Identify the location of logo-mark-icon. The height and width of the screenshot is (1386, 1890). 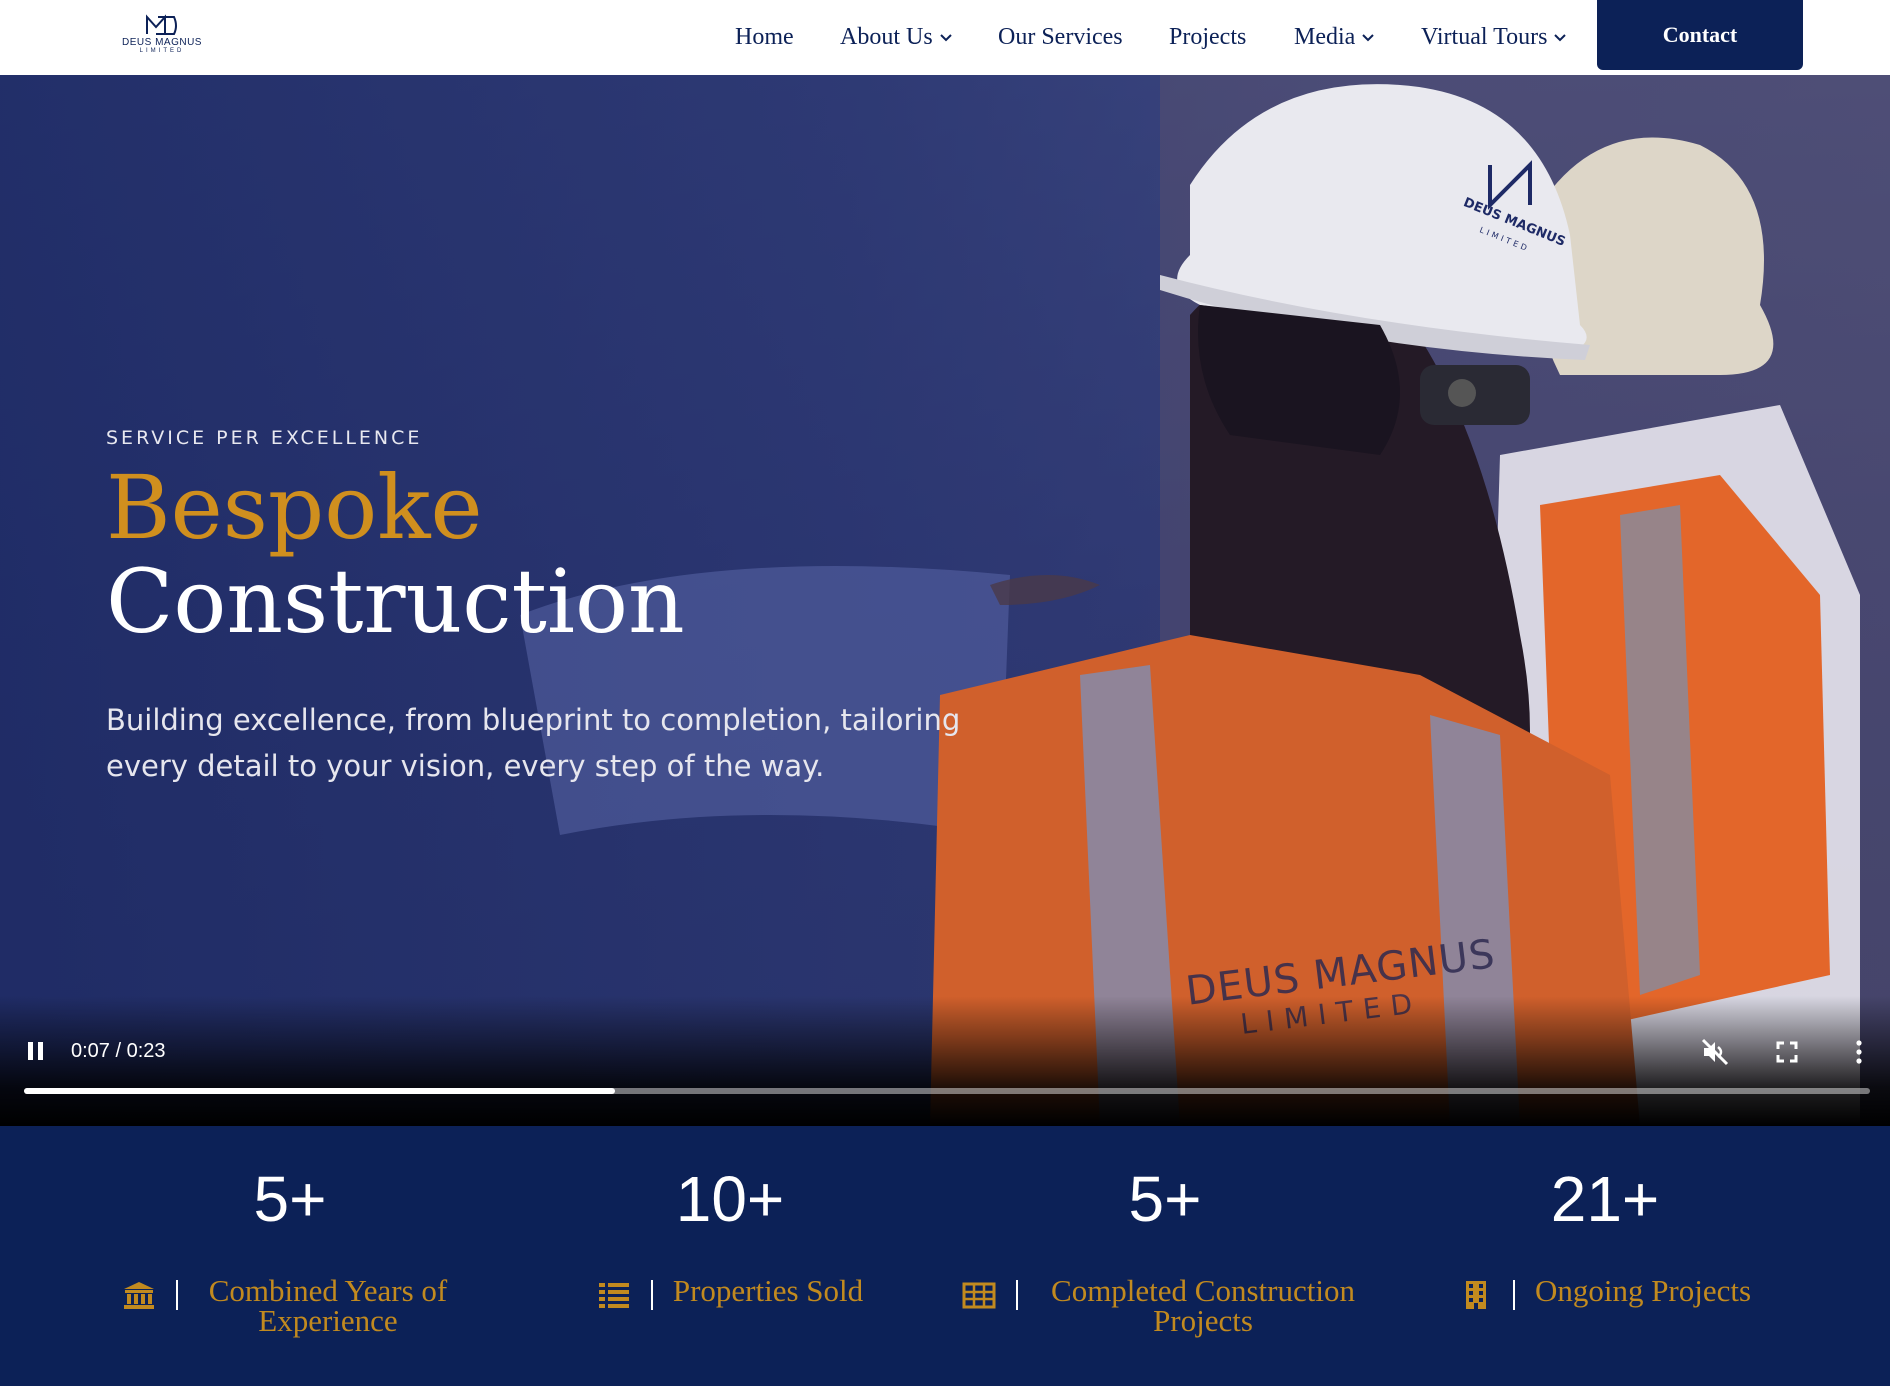
(161, 24).